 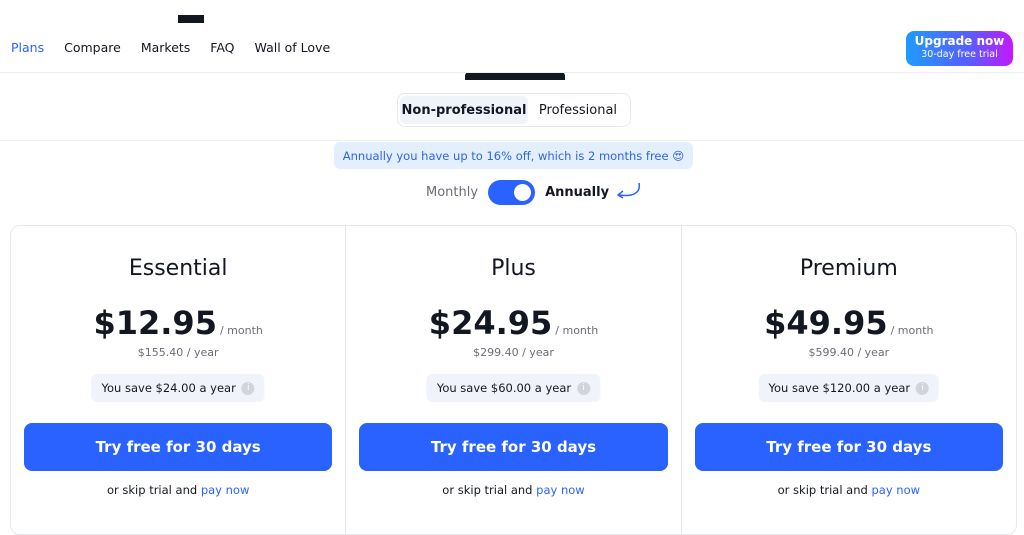 I want to click on plan-price: $24.95, so click(x=490, y=323).